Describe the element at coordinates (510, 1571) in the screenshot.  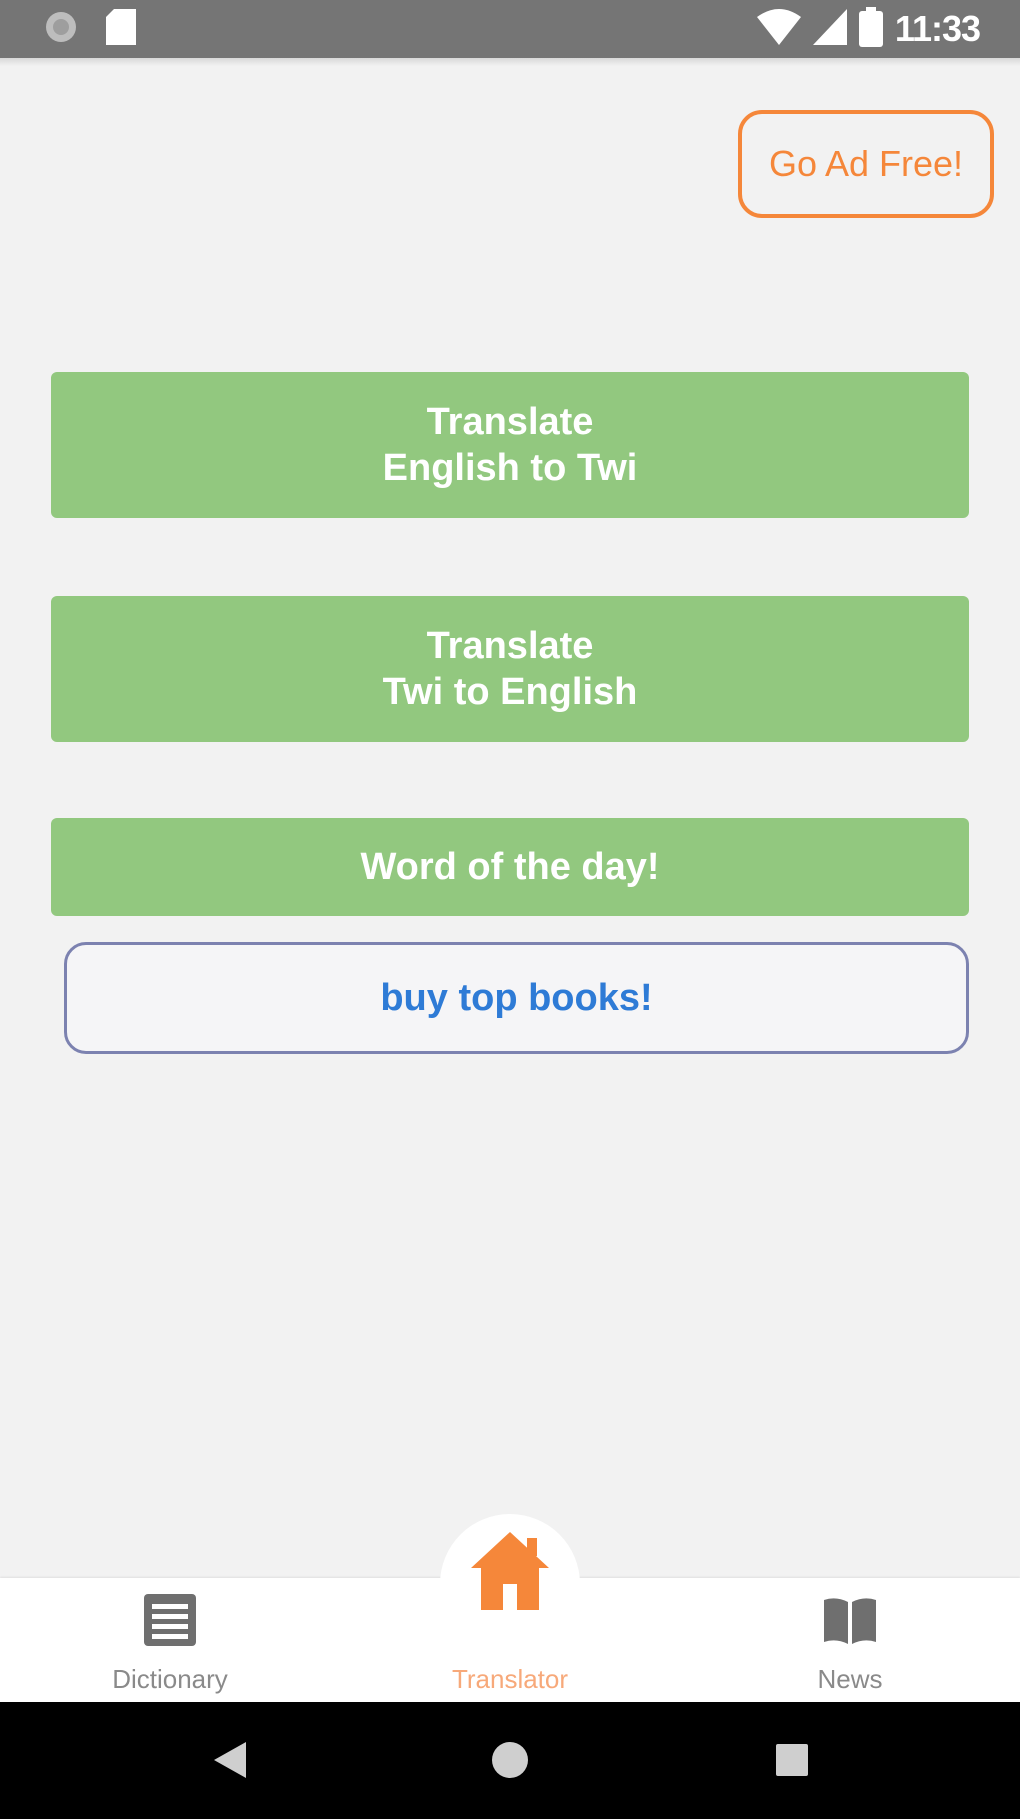
I see `home-icon` at that location.